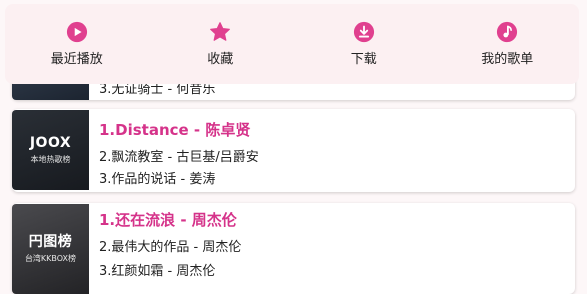 The height and width of the screenshot is (294, 587). Describe the element at coordinates (168, 220) in the screenshot. I see `chart-track-1: 1.还在流浪 - 周杰伦` at that location.